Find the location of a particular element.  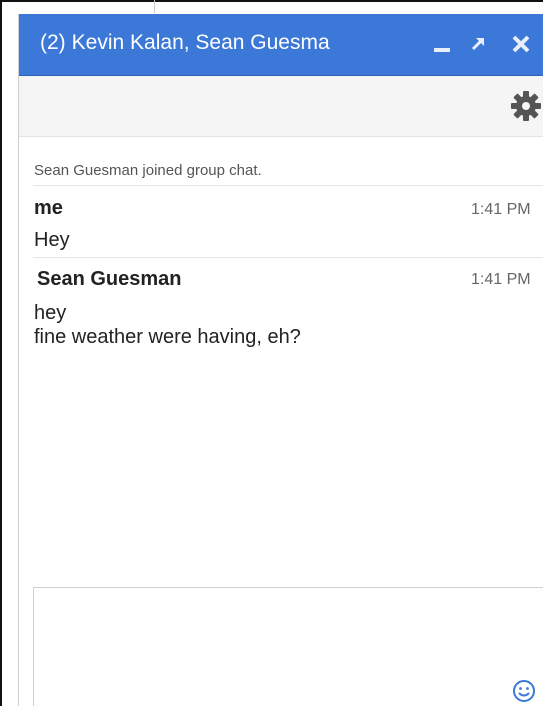

close-icon is located at coordinates (521, 44).